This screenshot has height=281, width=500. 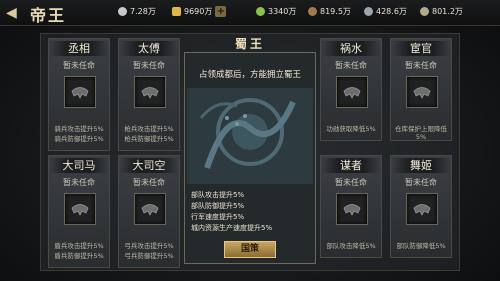 What do you see at coordinates (351, 246) in the screenshot?
I see `official-bonus: 部队攻击降低5%` at bounding box center [351, 246].